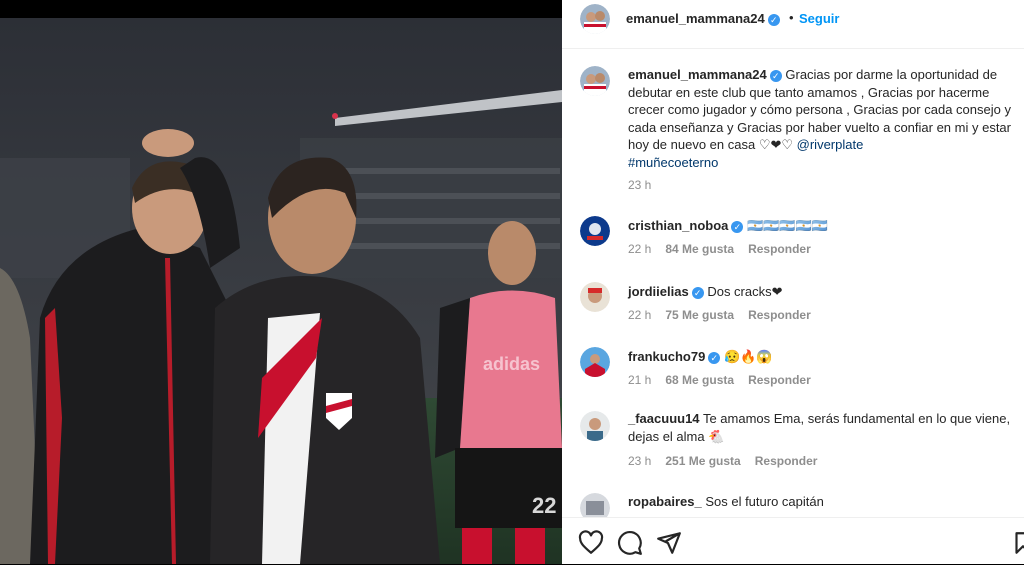  I want to click on comment-time: 21 h, so click(639, 380).